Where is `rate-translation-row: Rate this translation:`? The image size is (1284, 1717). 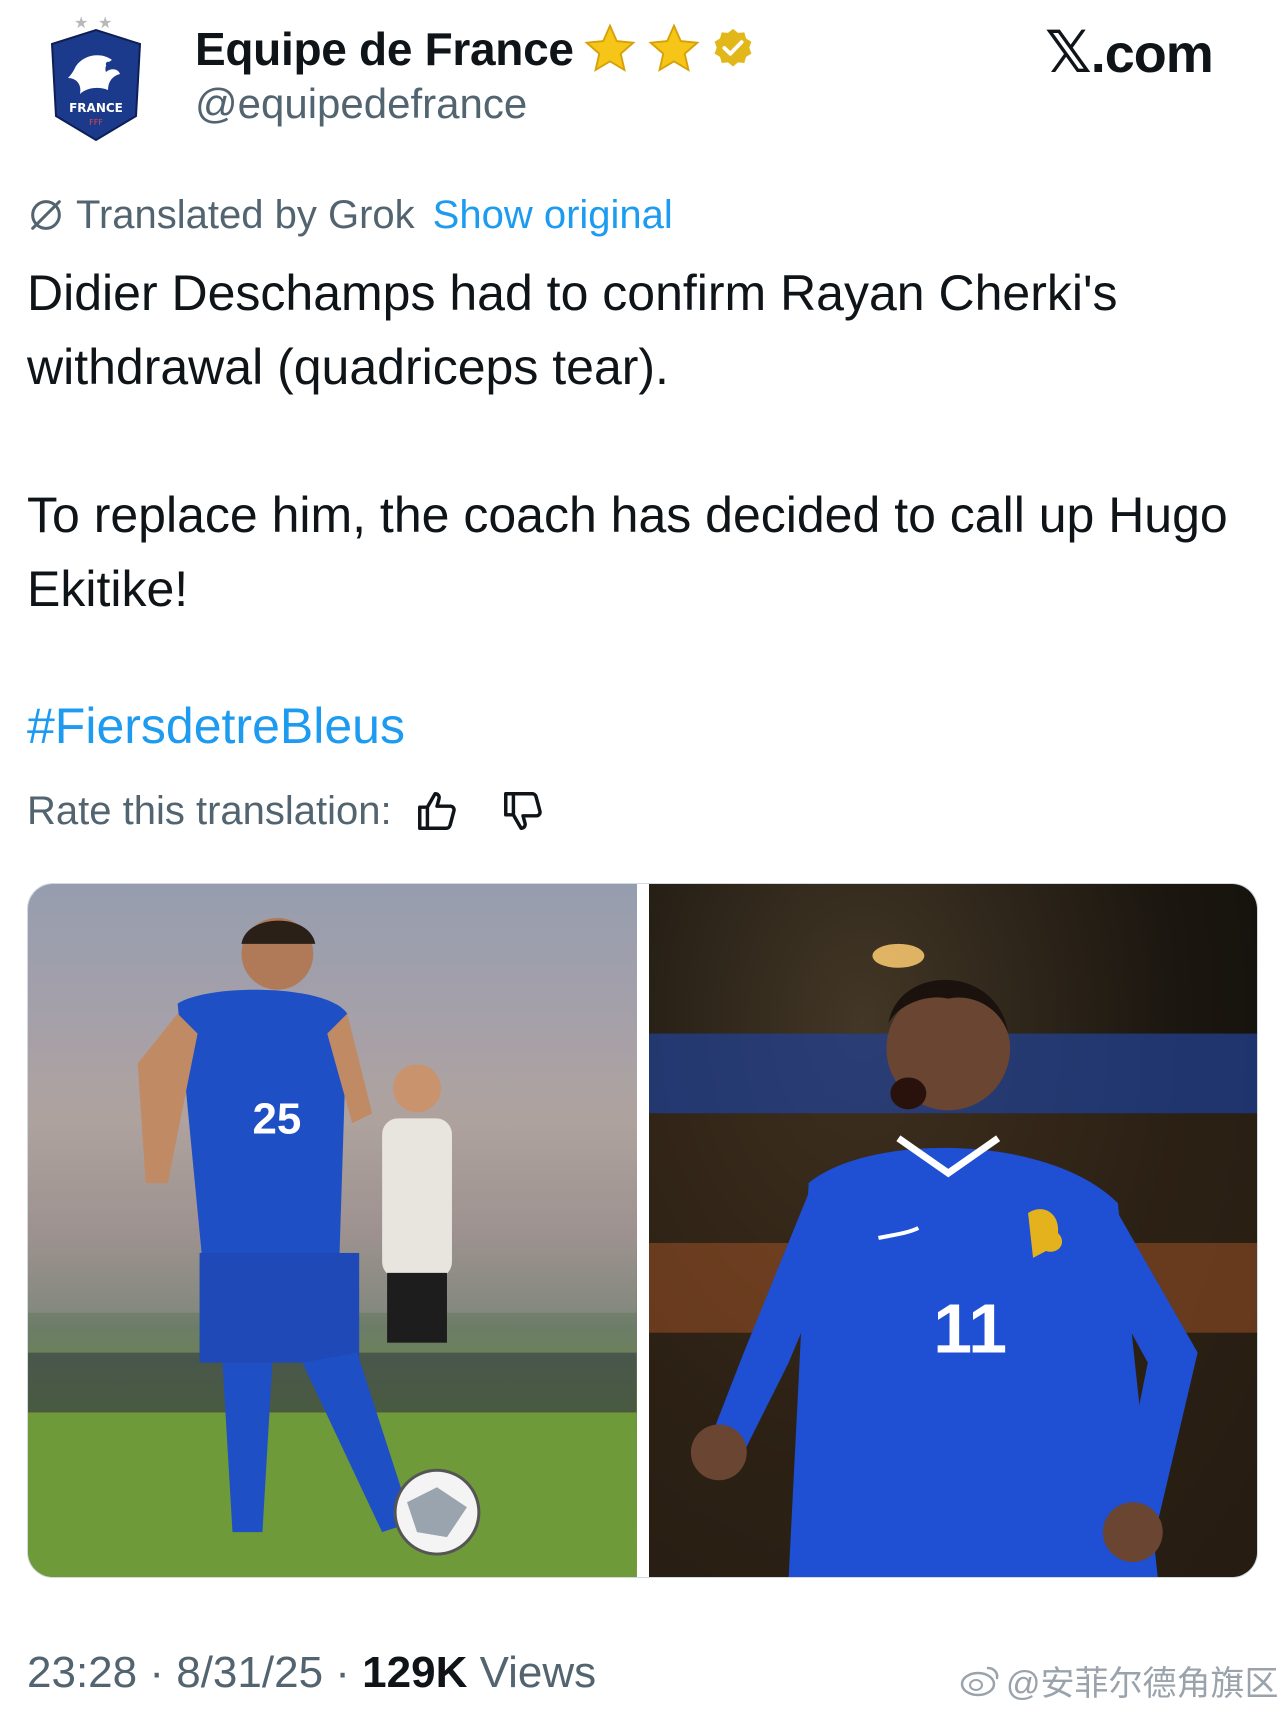 rate-translation-row: Rate this translation: is located at coordinates (286, 811).